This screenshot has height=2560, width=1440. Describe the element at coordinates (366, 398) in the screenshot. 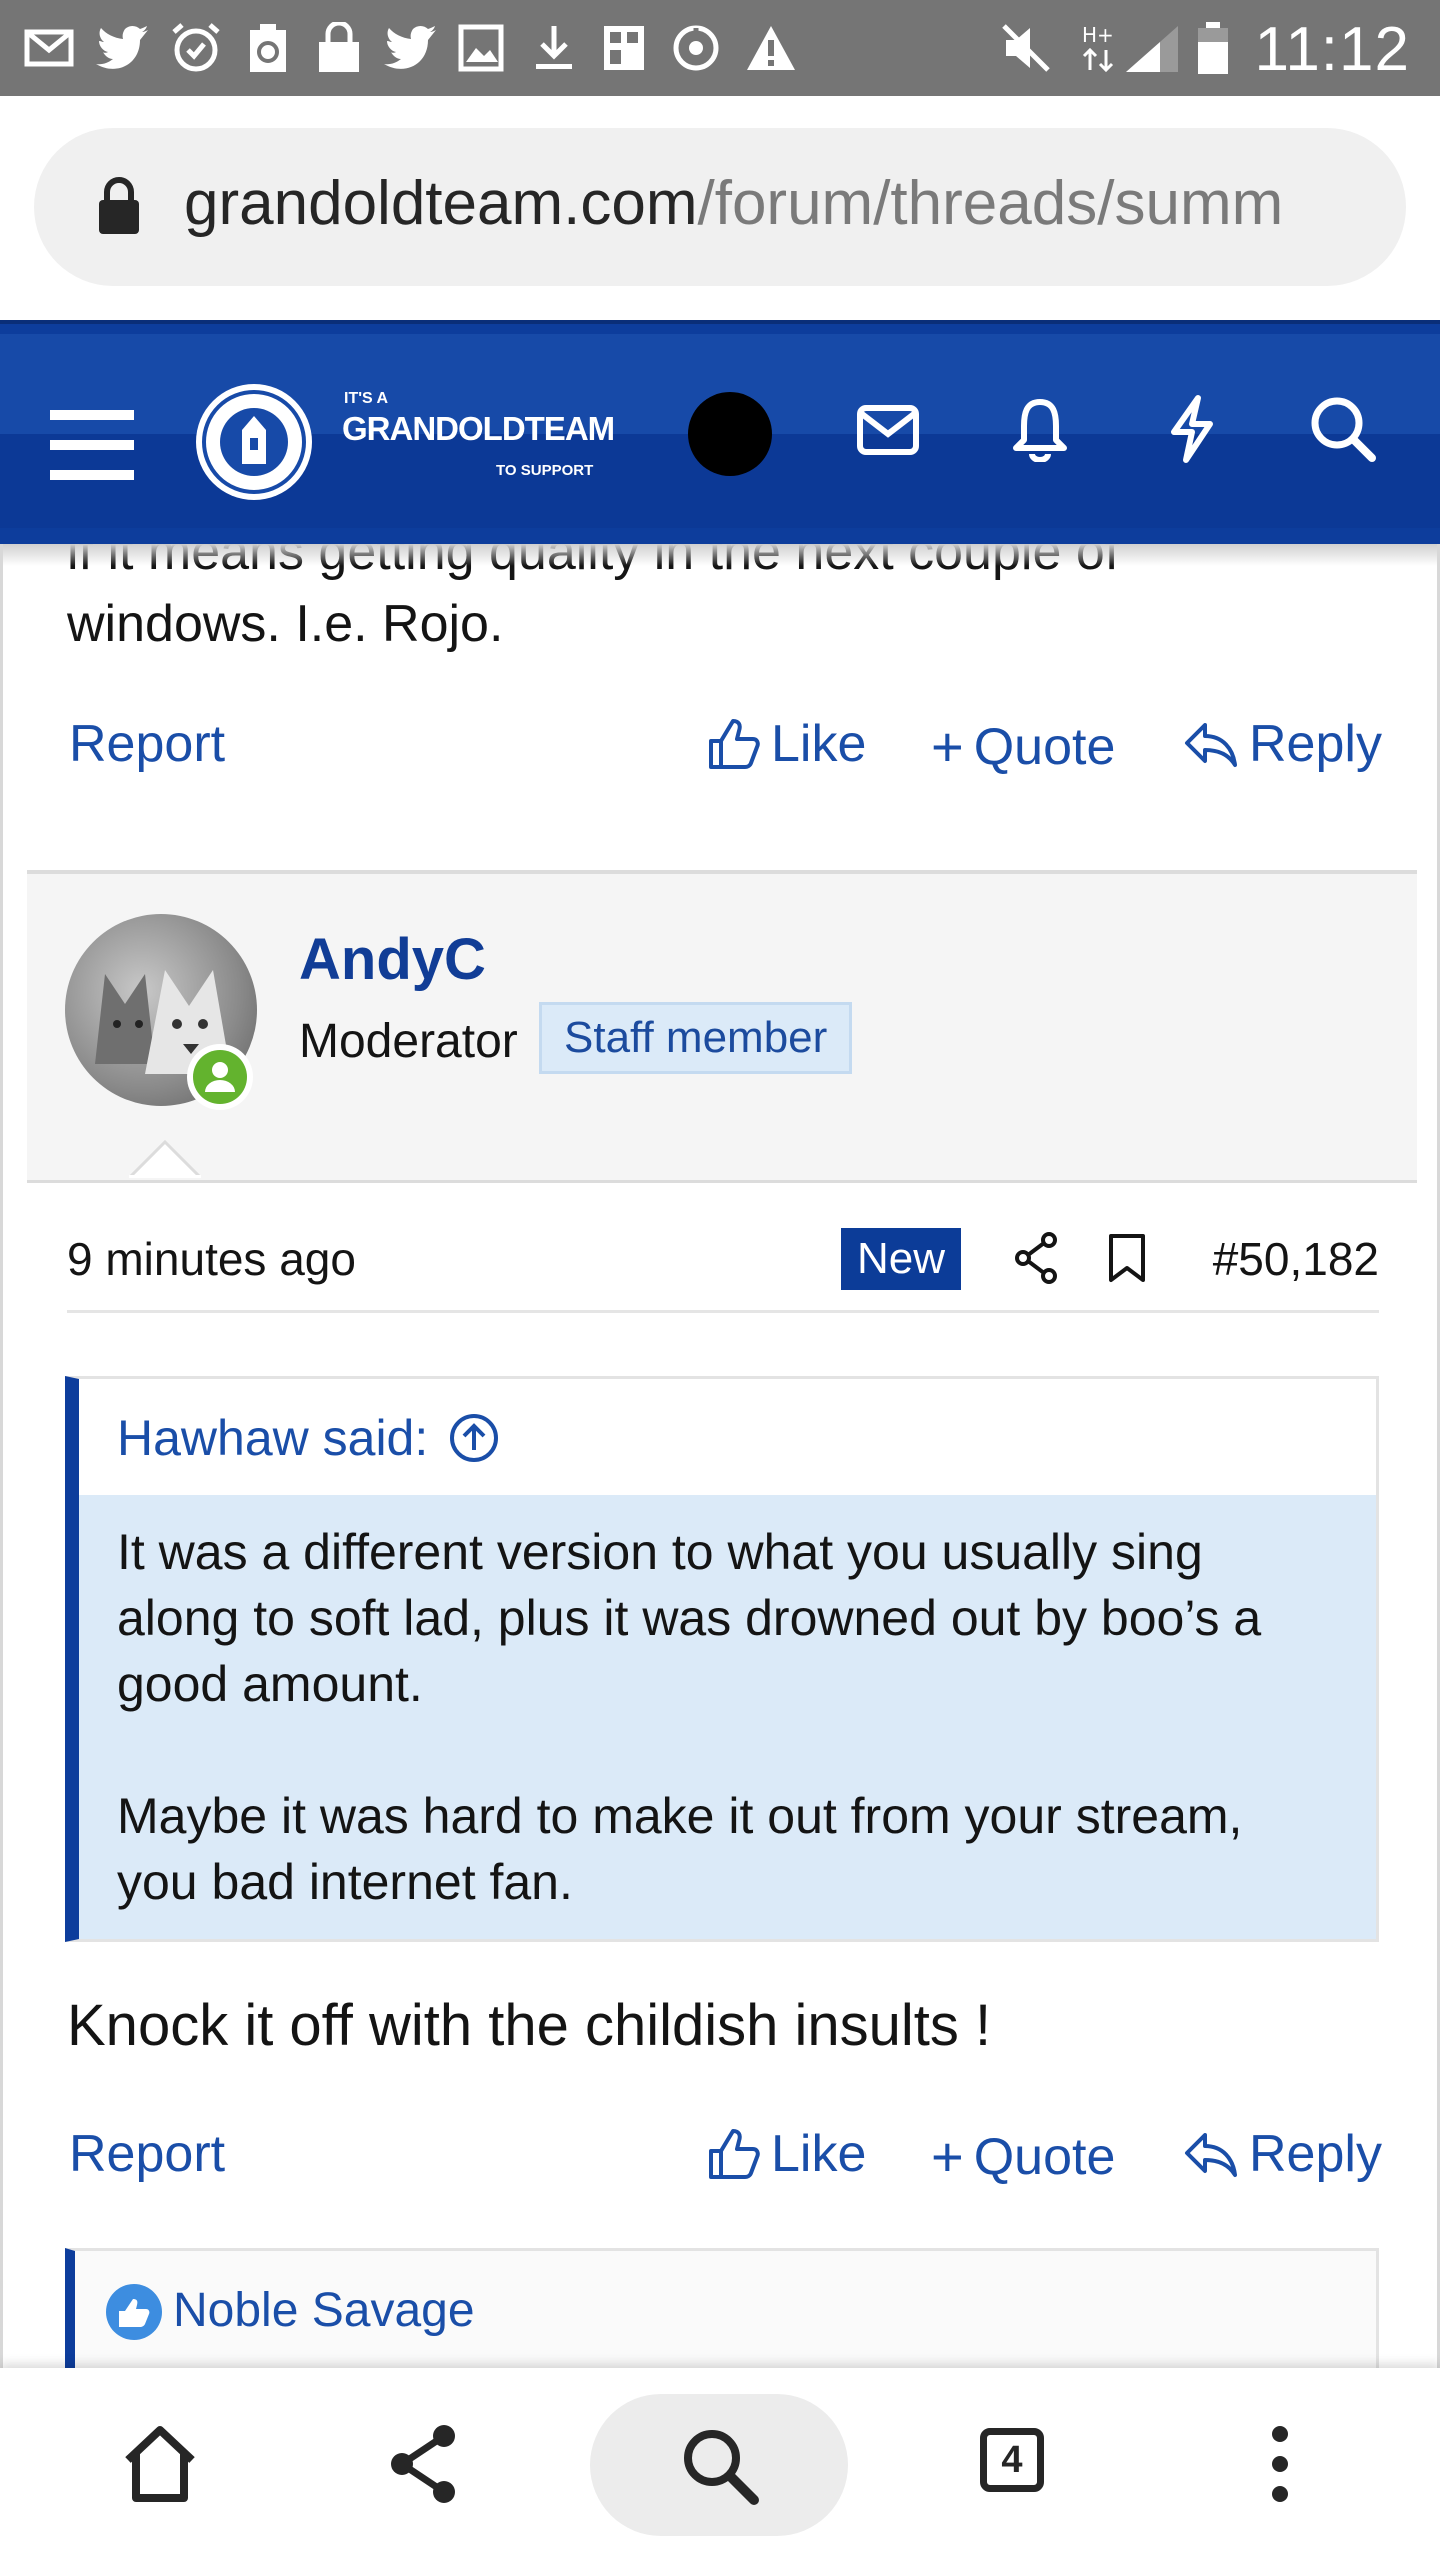

I see `logo-tagline-top: IT'S A` at that location.